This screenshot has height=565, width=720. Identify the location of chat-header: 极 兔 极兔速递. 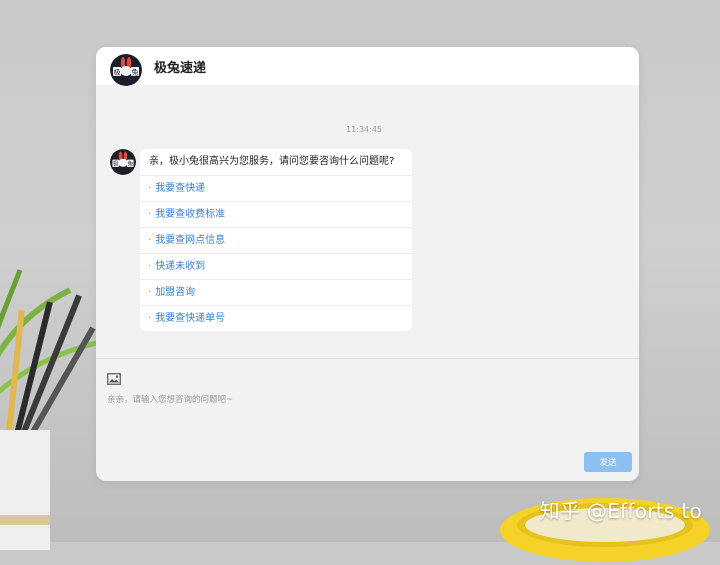
(367, 66).